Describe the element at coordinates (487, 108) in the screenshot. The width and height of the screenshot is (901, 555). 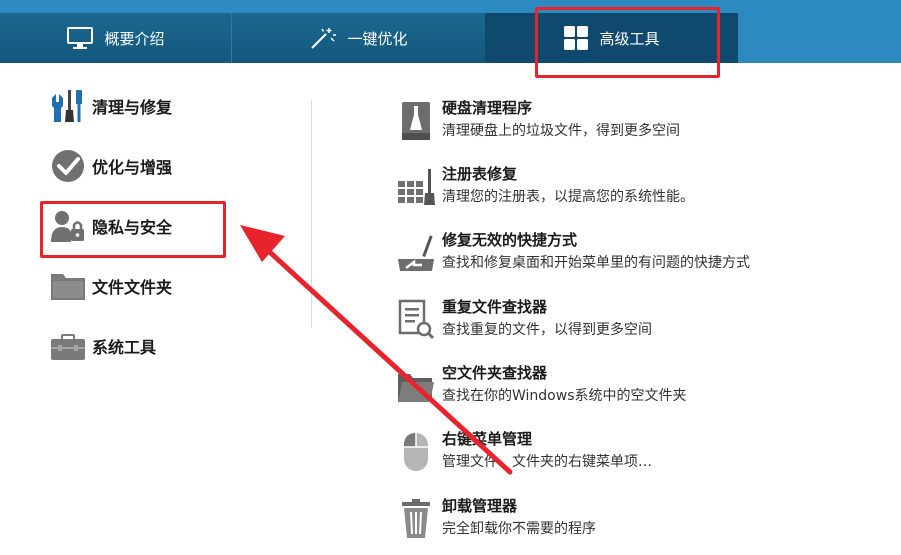
I see `tool-title: 硬盘清理程序` at that location.